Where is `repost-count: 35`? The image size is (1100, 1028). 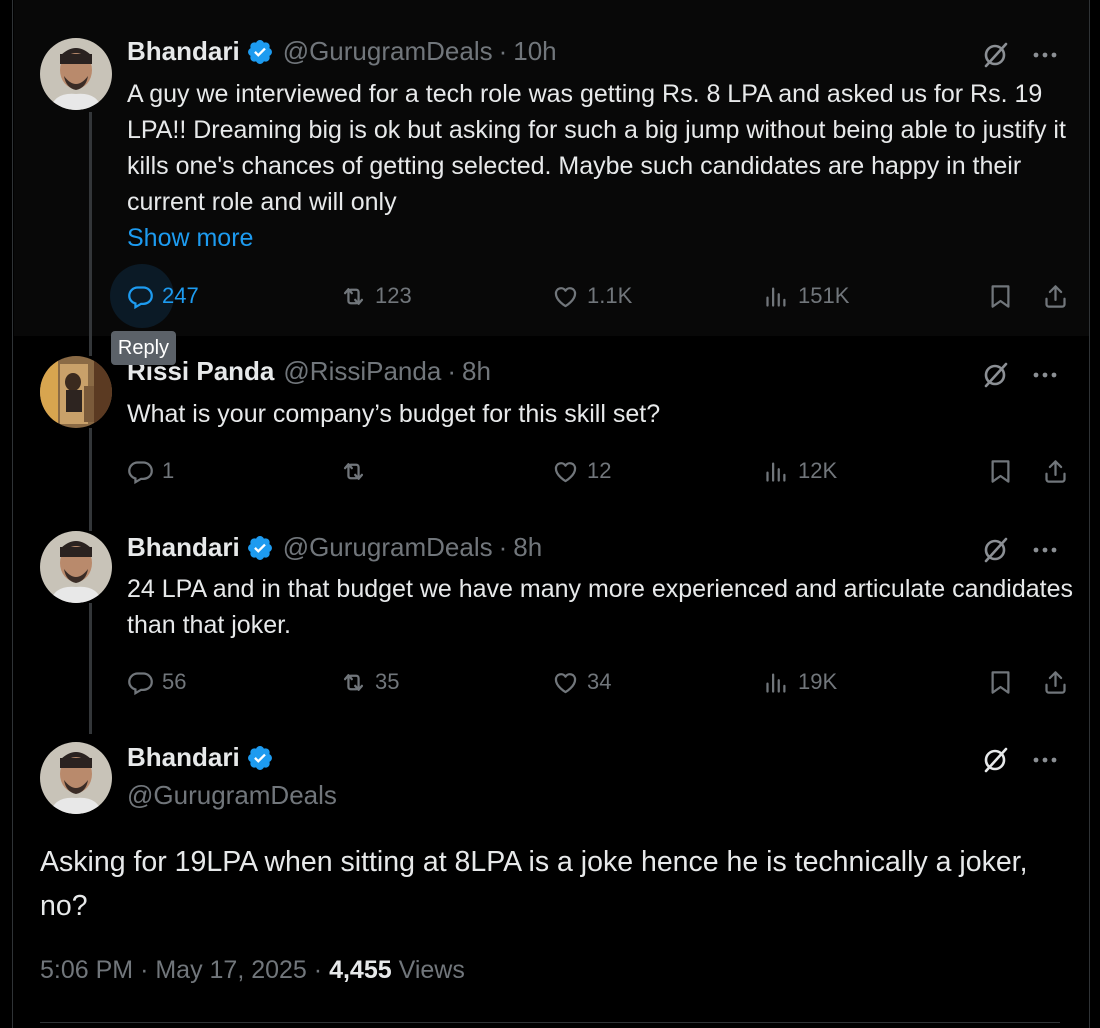
repost-count: 35 is located at coordinates (387, 681).